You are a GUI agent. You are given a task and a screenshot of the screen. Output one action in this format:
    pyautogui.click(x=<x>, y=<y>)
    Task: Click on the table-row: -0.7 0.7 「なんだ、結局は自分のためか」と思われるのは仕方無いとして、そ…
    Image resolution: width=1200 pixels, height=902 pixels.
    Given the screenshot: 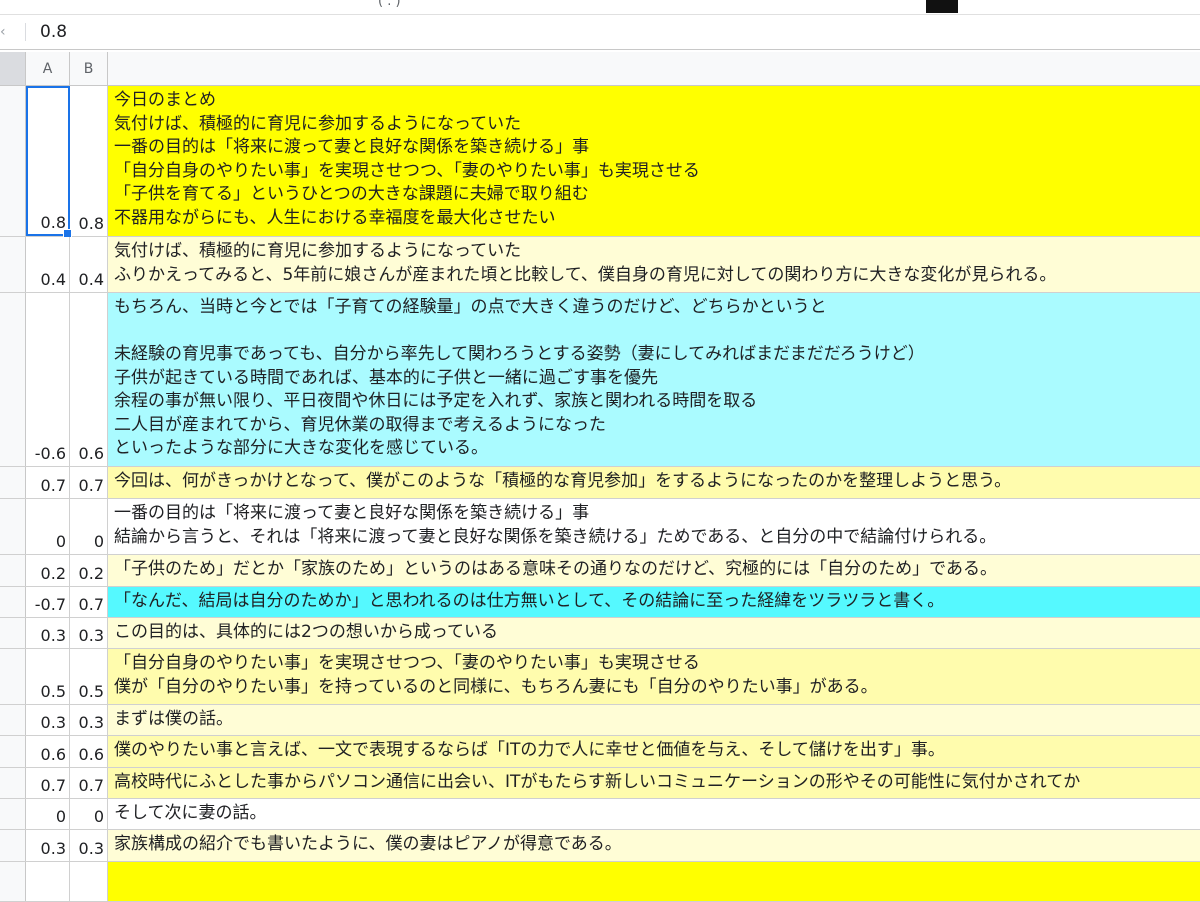 What is the action you would take?
    pyautogui.click(x=600, y=602)
    